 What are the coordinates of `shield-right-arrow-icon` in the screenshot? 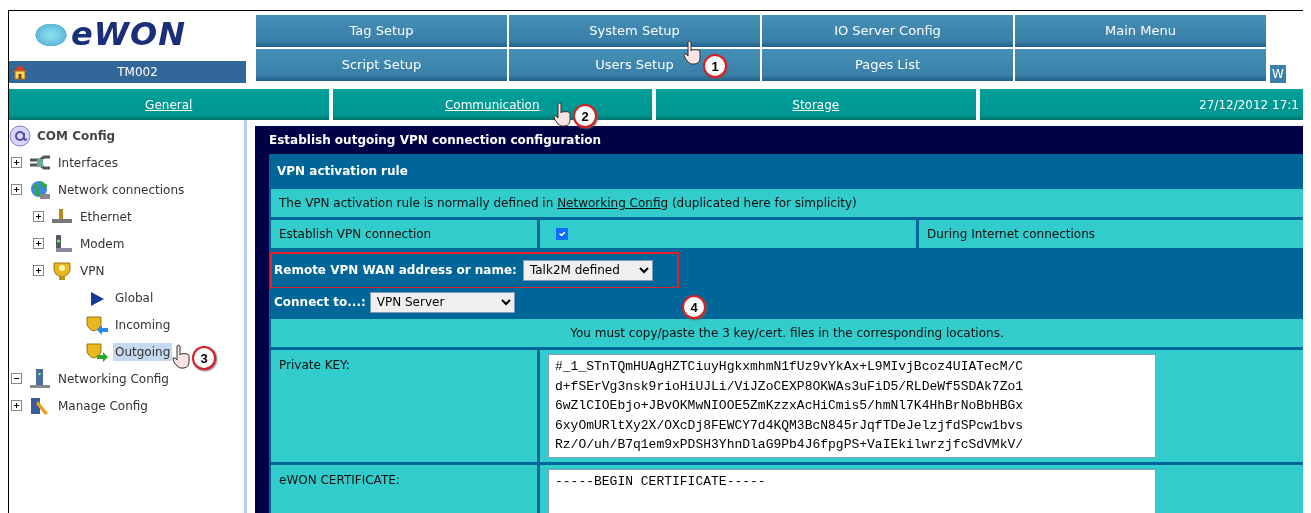 It's located at (97, 351).